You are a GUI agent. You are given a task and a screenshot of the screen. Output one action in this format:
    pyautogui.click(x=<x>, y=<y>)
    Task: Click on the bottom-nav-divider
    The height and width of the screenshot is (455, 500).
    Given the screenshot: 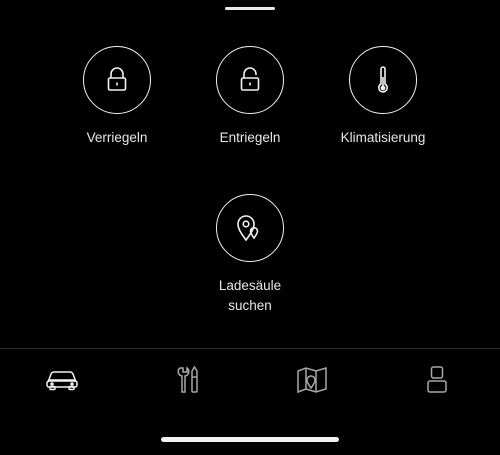 What is the action you would take?
    pyautogui.click(x=250, y=348)
    